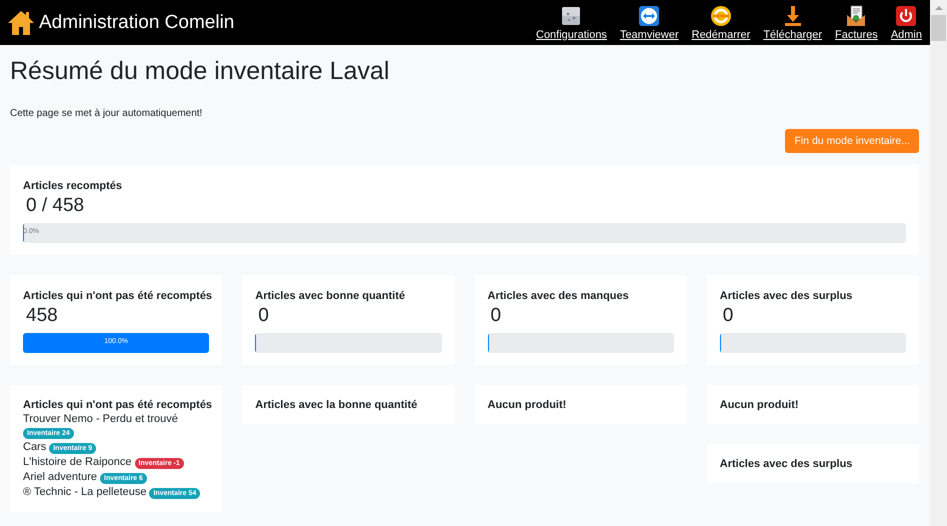 This screenshot has height=526, width=947. I want to click on scroll-up-arrow-icon, so click(938, 8).